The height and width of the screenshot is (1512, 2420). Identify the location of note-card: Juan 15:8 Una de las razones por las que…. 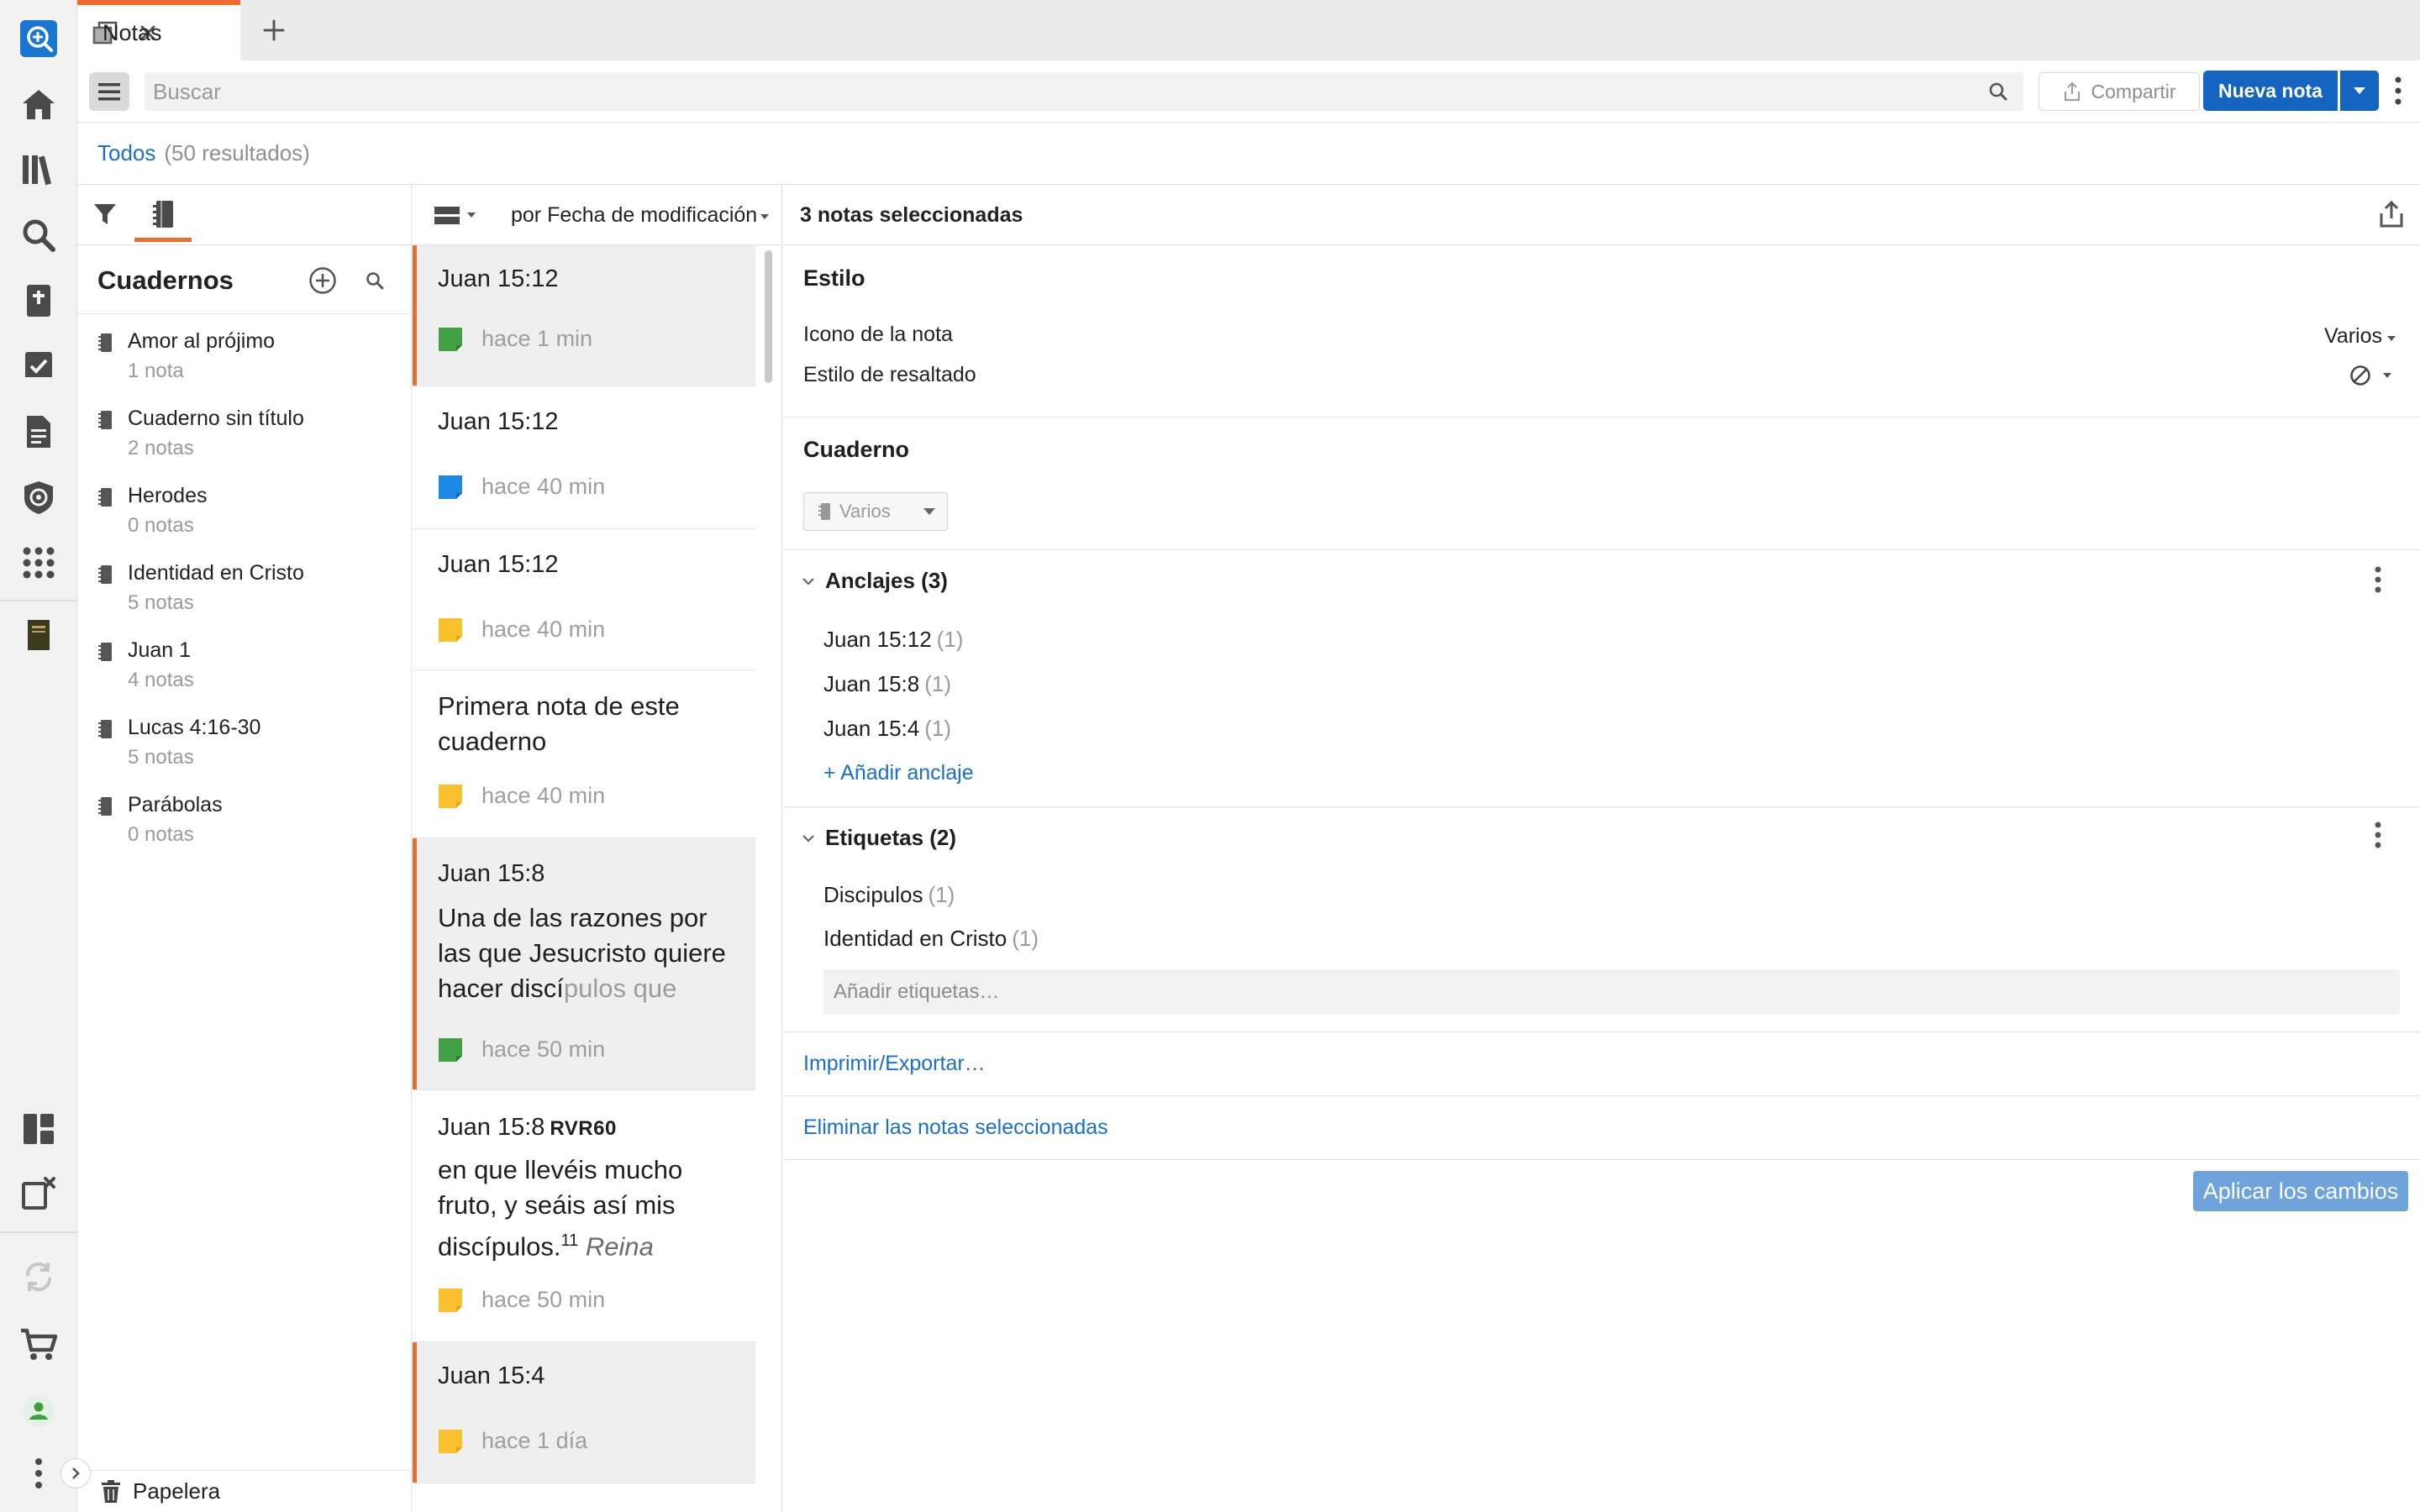
(584, 964).